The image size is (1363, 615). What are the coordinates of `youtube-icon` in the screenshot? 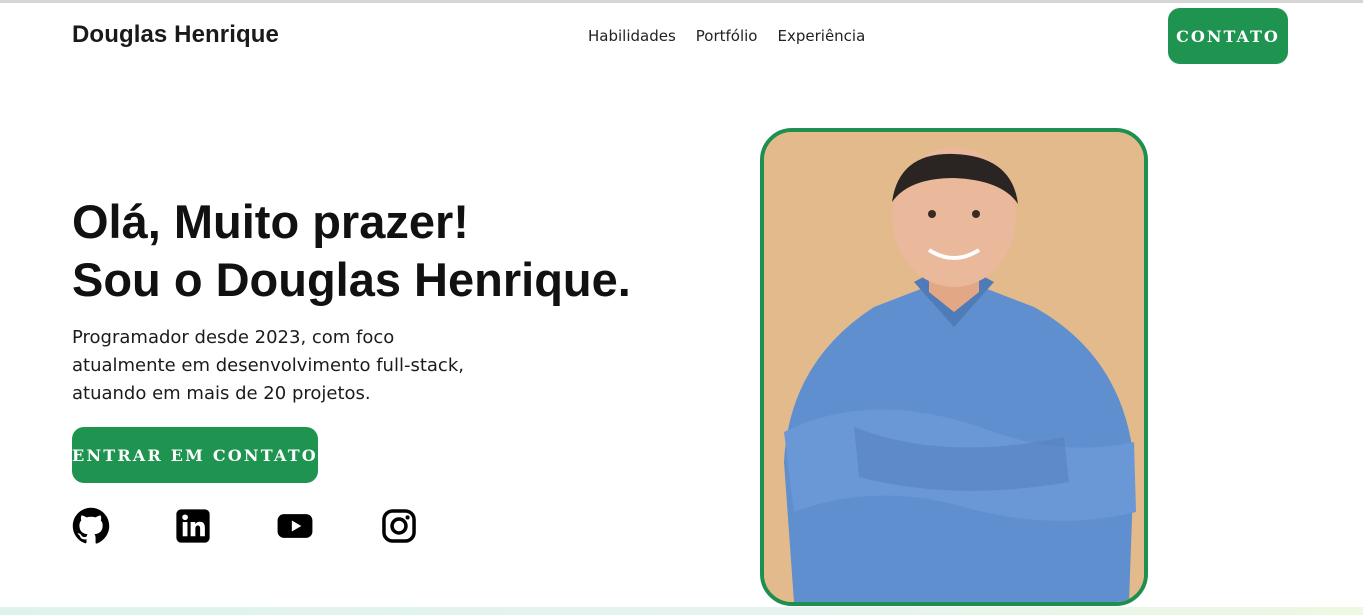 It's located at (295, 526).